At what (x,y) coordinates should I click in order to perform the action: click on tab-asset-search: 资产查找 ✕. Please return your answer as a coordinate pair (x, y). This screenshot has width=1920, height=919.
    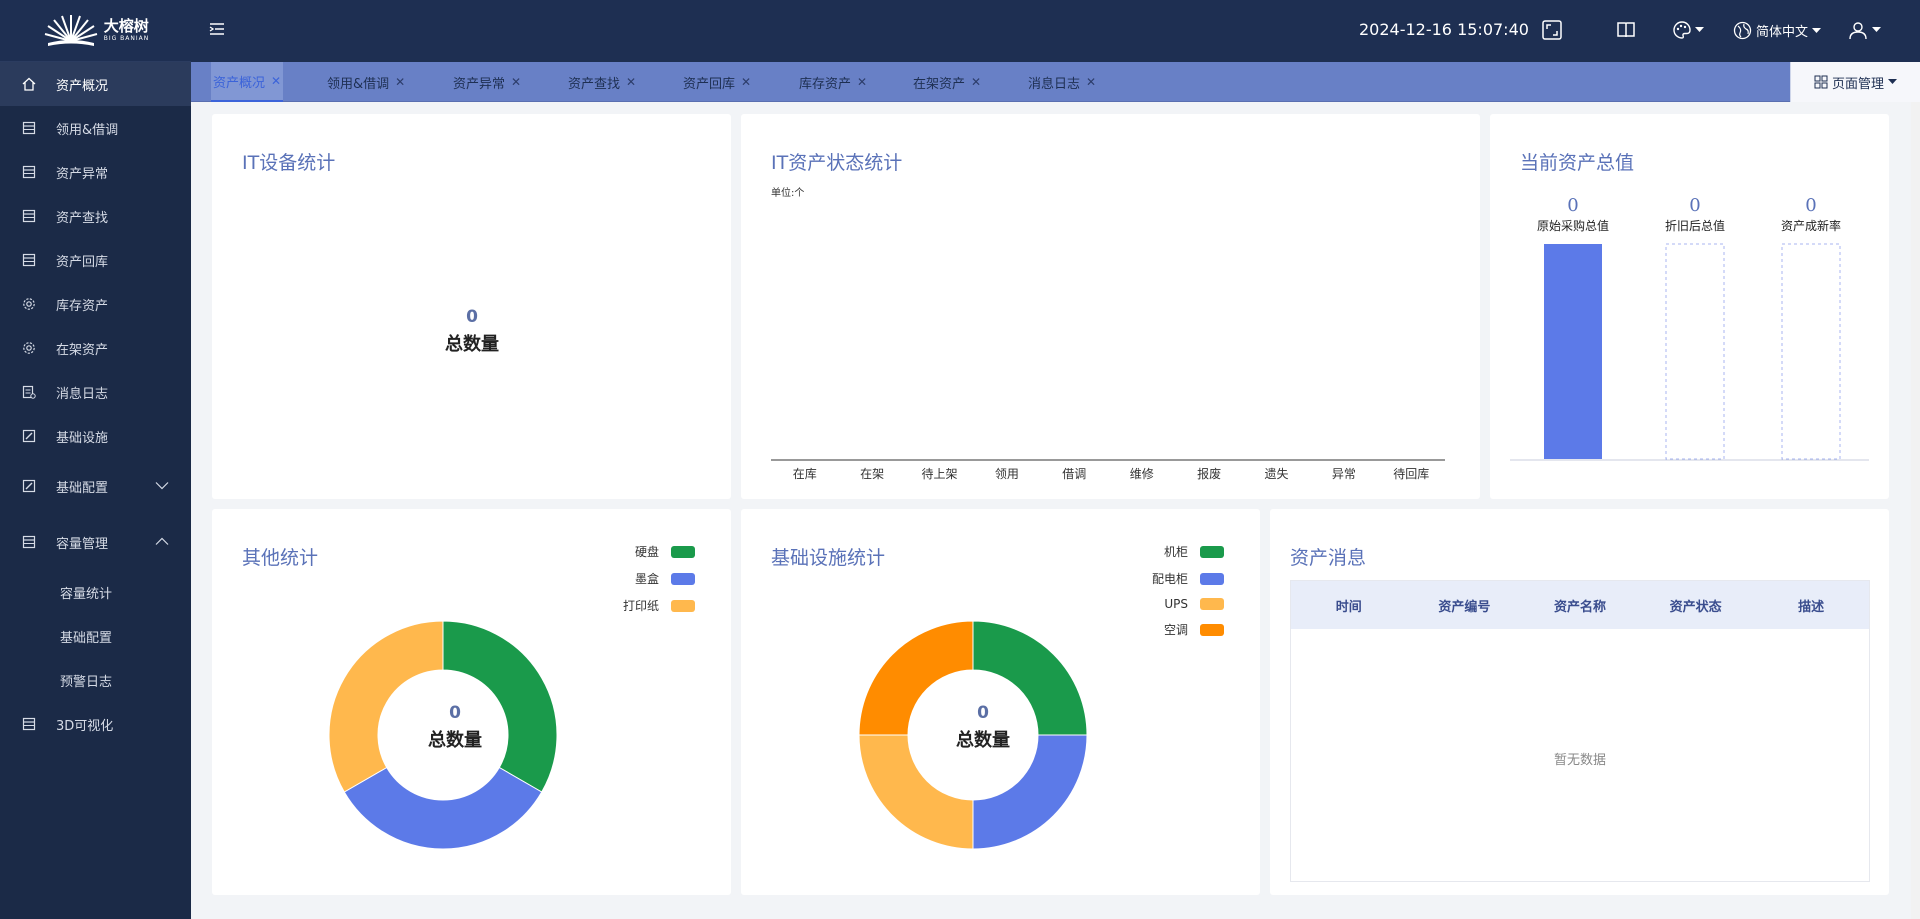
    Looking at the image, I should click on (602, 82).